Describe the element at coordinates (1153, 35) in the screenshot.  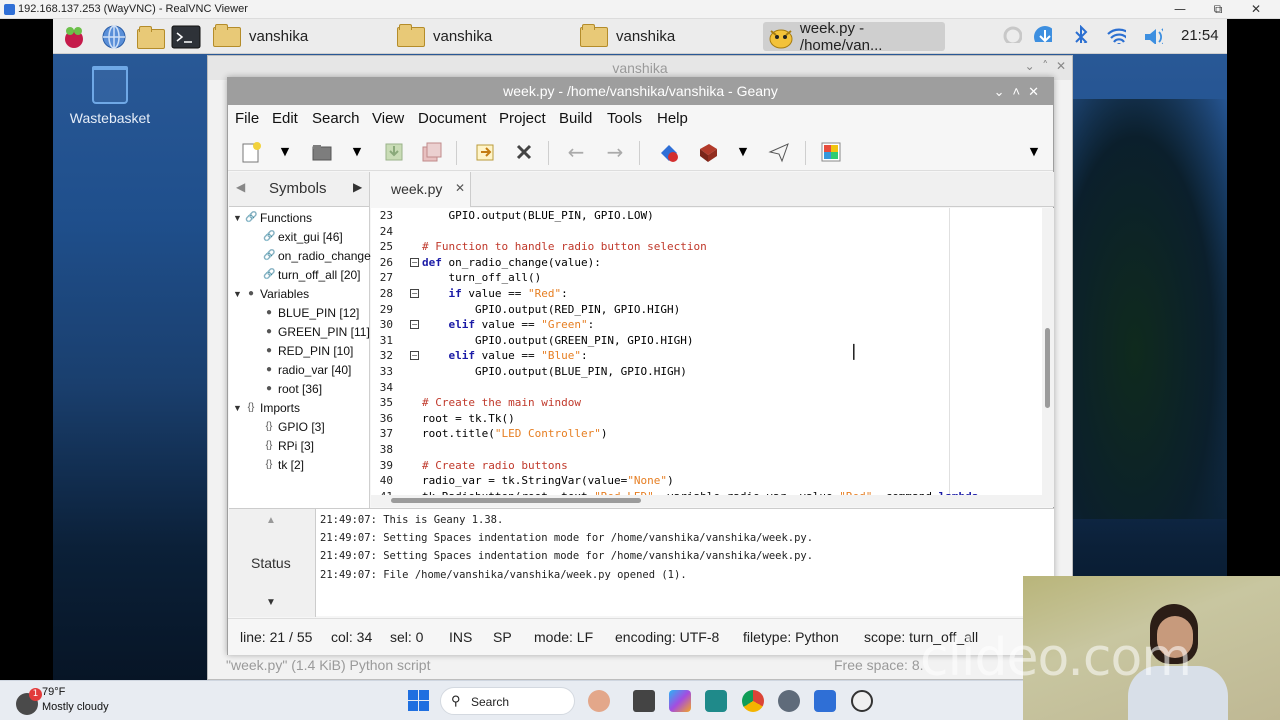
I see `volume-icon` at that location.